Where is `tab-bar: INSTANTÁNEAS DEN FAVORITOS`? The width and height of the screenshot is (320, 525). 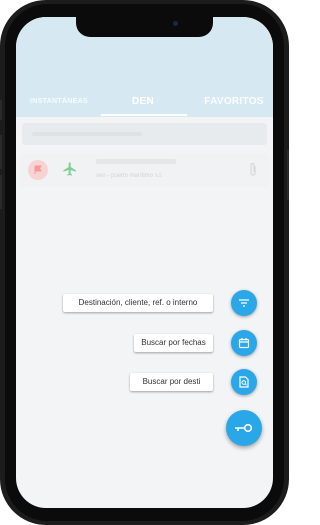 tab-bar: INSTANTÁNEAS DEN FAVORITOS is located at coordinates (144, 103).